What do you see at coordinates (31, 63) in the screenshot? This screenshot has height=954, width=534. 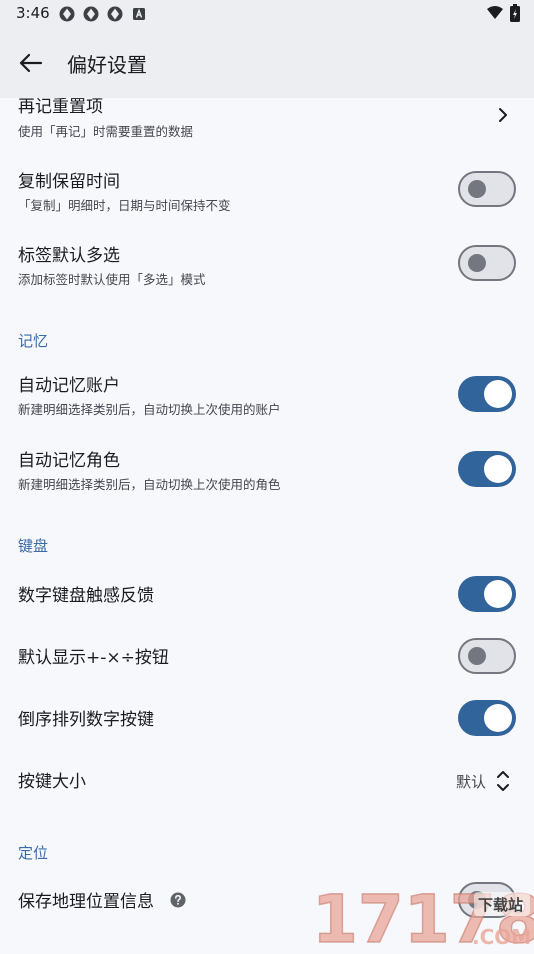 I see `back-arrow-icon` at bounding box center [31, 63].